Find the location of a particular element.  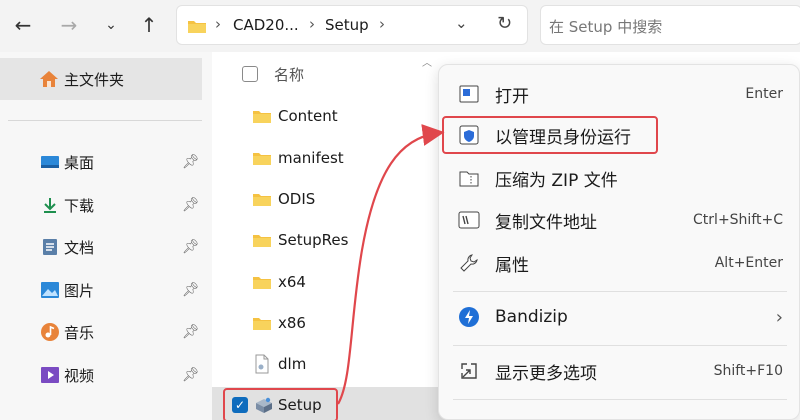

file-row-x64: x64 is located at coordinates (332, 282).